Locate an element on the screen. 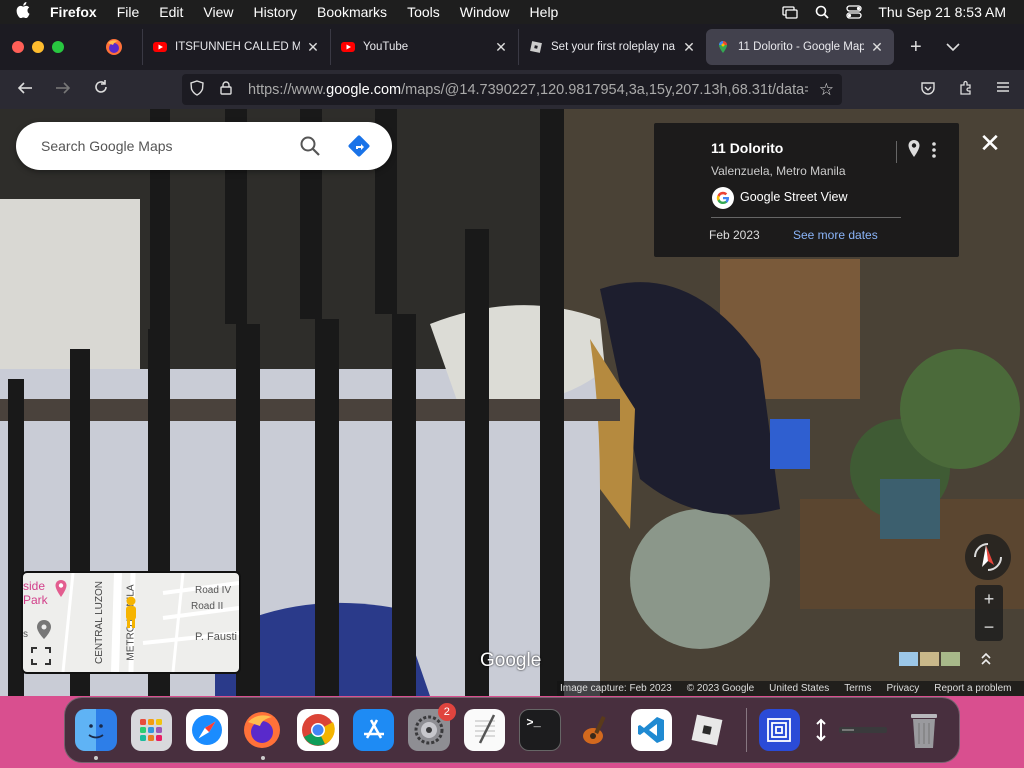 Image resolution: width=1024 pixels, height=768 pixels. chrome-icon is located at coordinates (318, 730).